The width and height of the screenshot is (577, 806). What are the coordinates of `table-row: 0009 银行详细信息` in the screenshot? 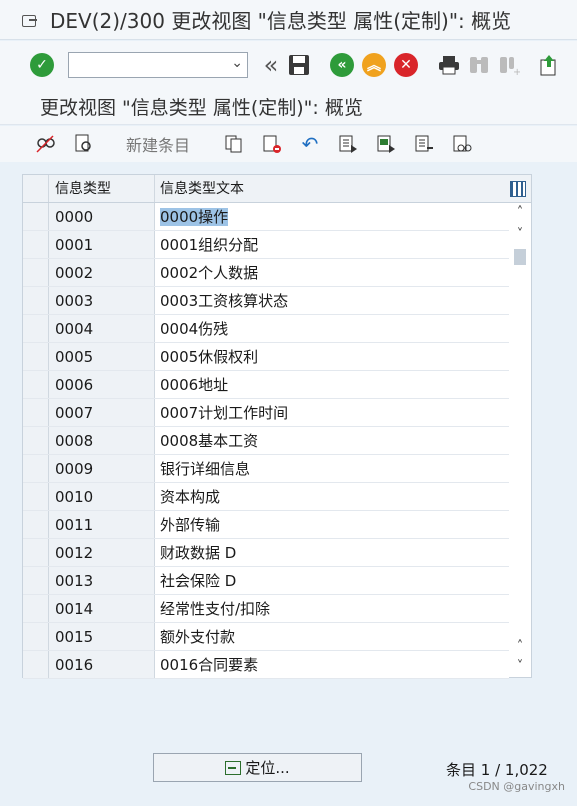 It's located at (266, 469).